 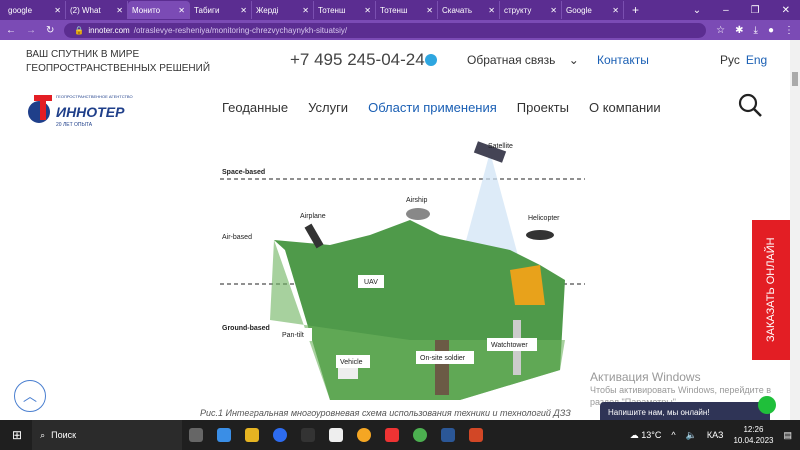 I want to click on vpn-icon, so click(x=364, y=435).